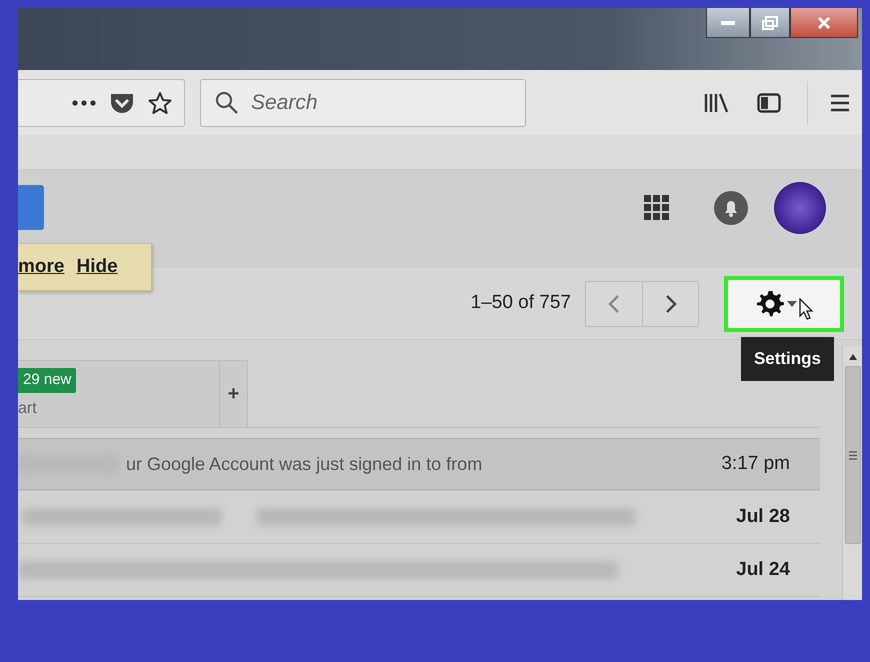  Describe the element at coordinates (97, 267) in the screenshot. I see `notice-link: Hide` at that location.